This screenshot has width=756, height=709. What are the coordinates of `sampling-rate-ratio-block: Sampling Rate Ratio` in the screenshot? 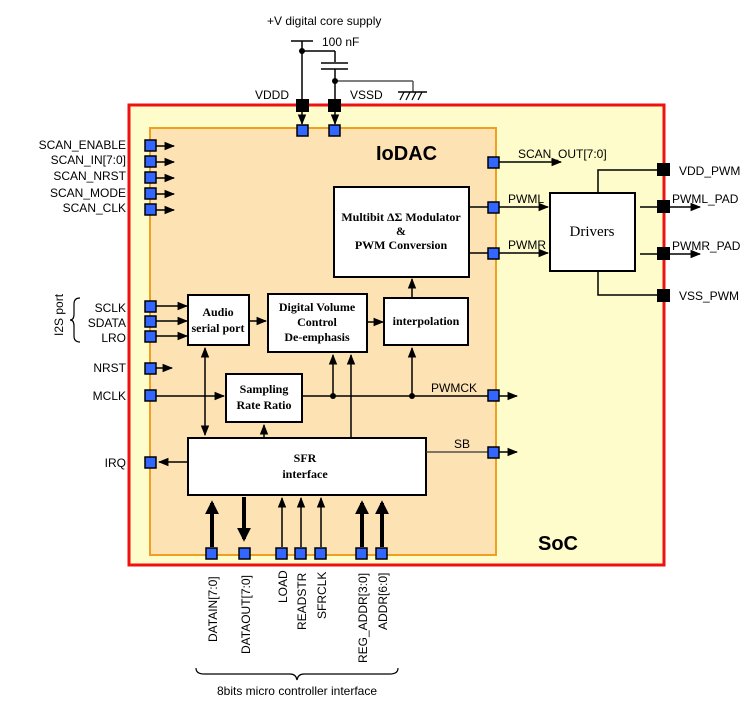 It's located at (264, 398).